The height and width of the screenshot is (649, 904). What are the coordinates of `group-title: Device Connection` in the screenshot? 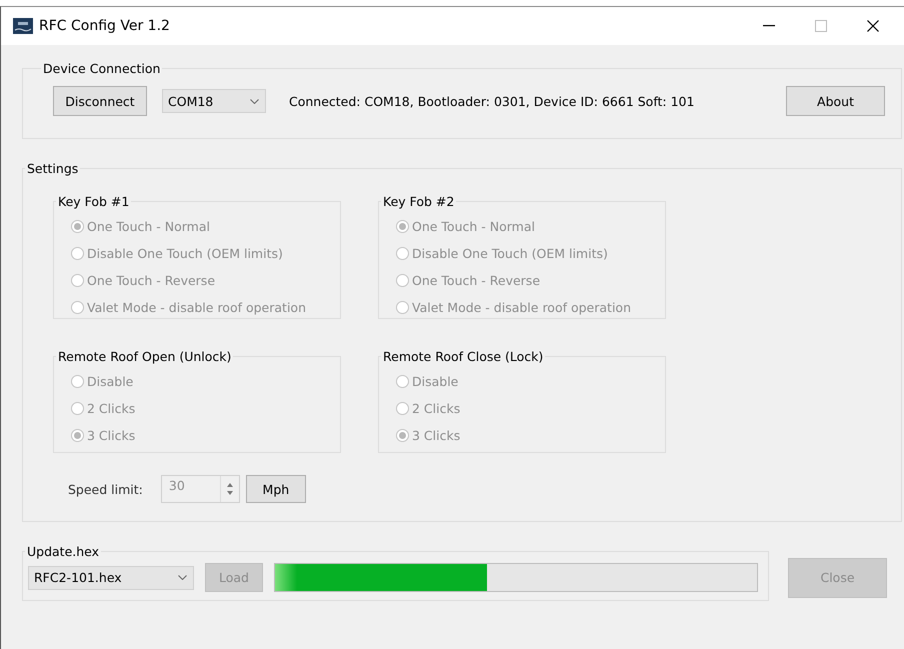 It's located at (102, 68).